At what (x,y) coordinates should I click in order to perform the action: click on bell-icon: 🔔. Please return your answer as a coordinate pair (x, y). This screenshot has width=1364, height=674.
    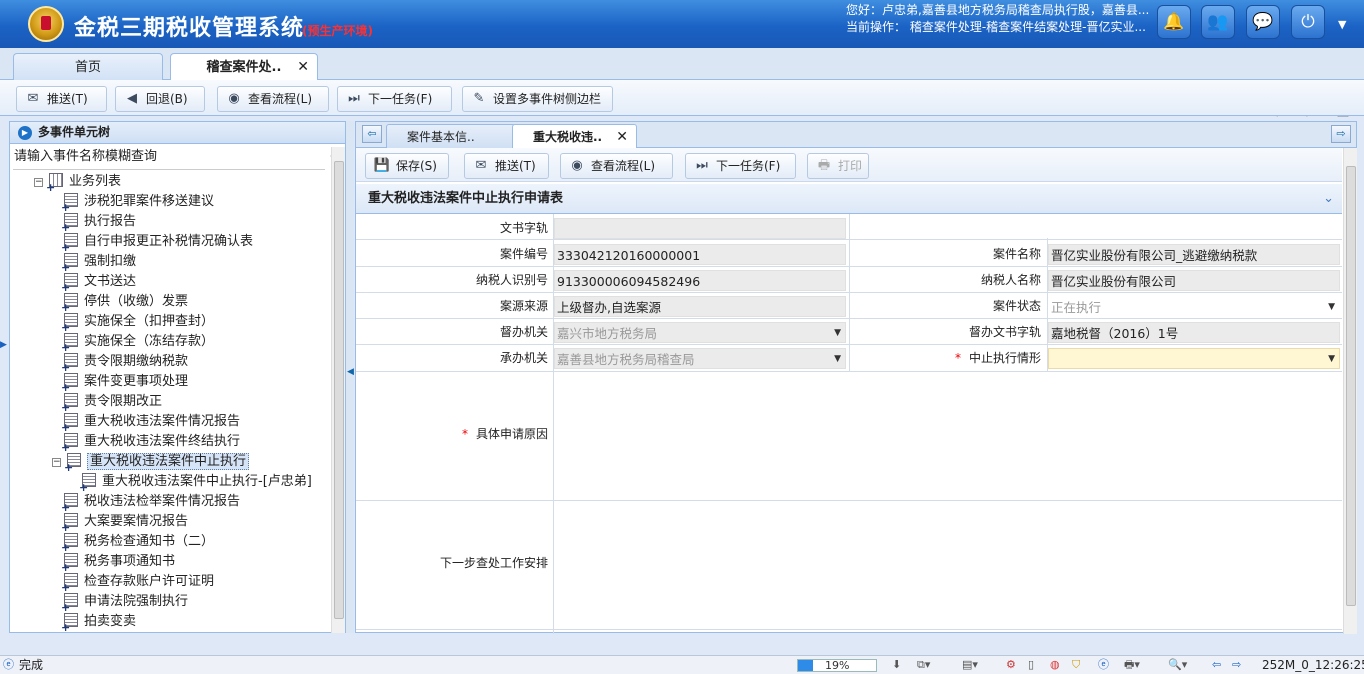
    Looking at the image, I should click on (1174, 22).